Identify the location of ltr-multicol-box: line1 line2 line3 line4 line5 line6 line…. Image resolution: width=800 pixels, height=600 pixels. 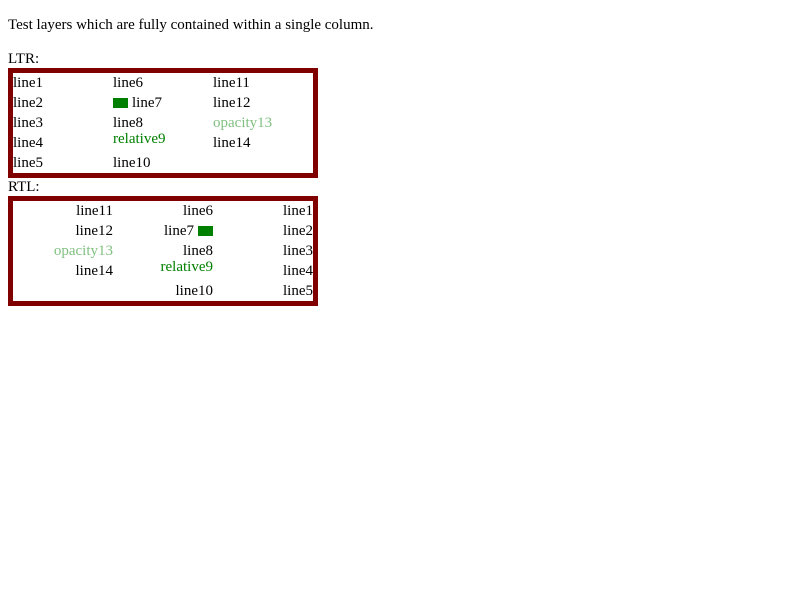
(163, 123).